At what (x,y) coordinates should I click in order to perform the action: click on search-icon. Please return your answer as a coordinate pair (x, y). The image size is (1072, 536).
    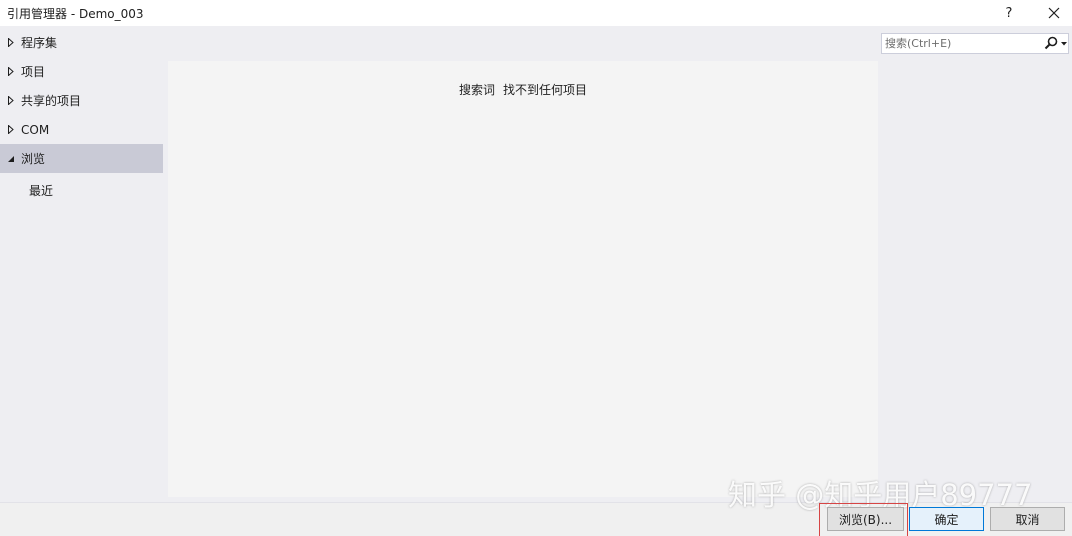
    Looking at the image, I should click on (1051, 43).